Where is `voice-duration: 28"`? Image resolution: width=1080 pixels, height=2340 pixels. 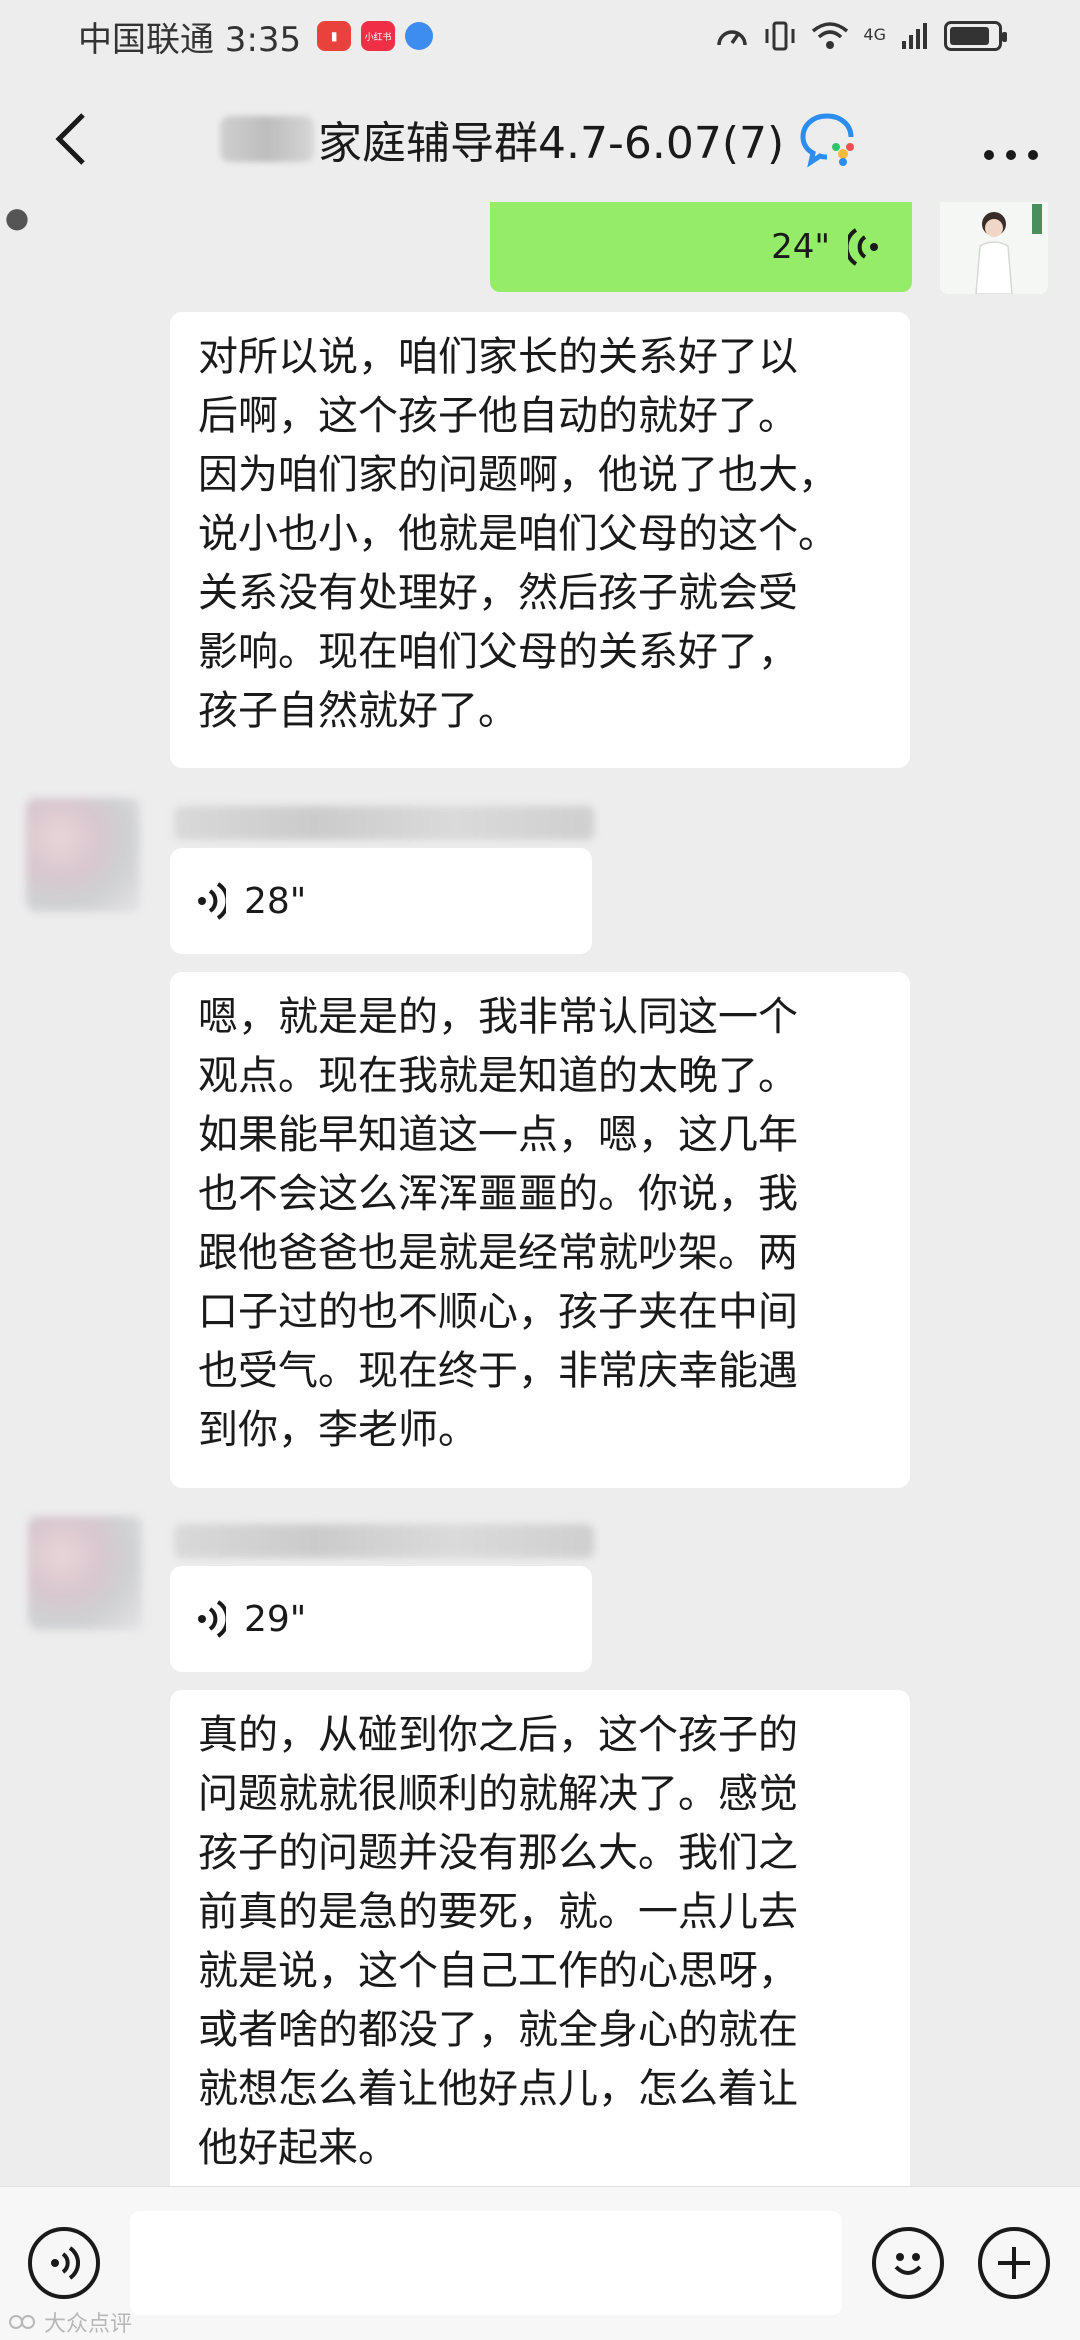
voice-duration: 28" is located at coordinates (275, 901).